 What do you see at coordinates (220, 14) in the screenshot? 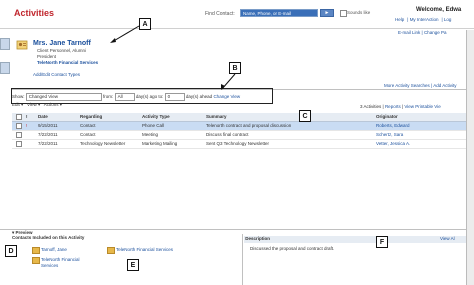
I see `find-contact-label: Find Contact:` at bounding box center [220, 14].